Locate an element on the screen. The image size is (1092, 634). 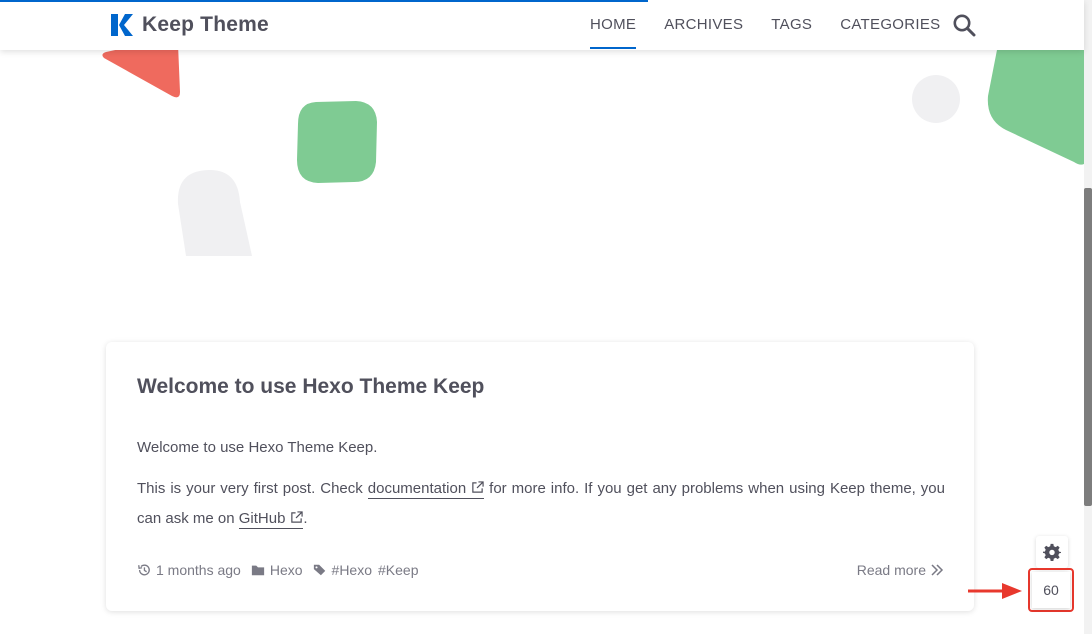
decorative-green-blob is located at coordinates (337, 142).